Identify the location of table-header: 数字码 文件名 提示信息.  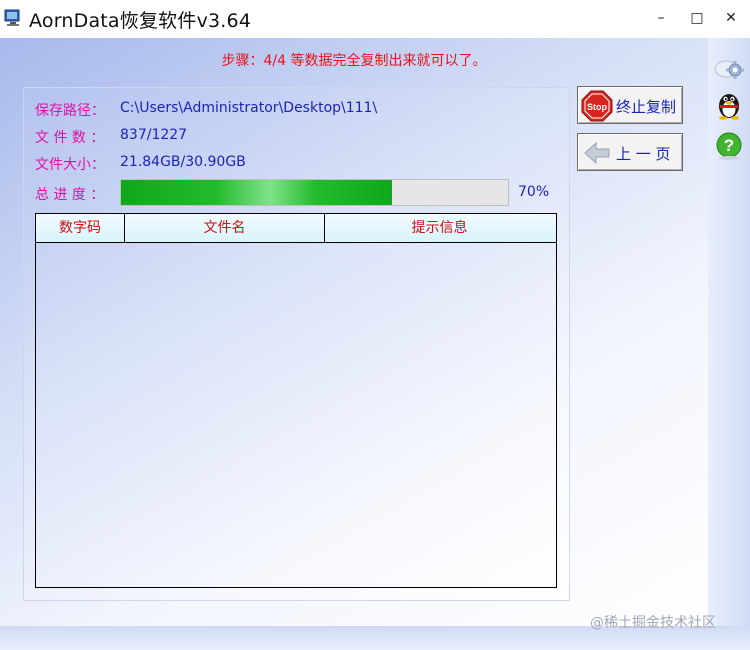
(296, 228).